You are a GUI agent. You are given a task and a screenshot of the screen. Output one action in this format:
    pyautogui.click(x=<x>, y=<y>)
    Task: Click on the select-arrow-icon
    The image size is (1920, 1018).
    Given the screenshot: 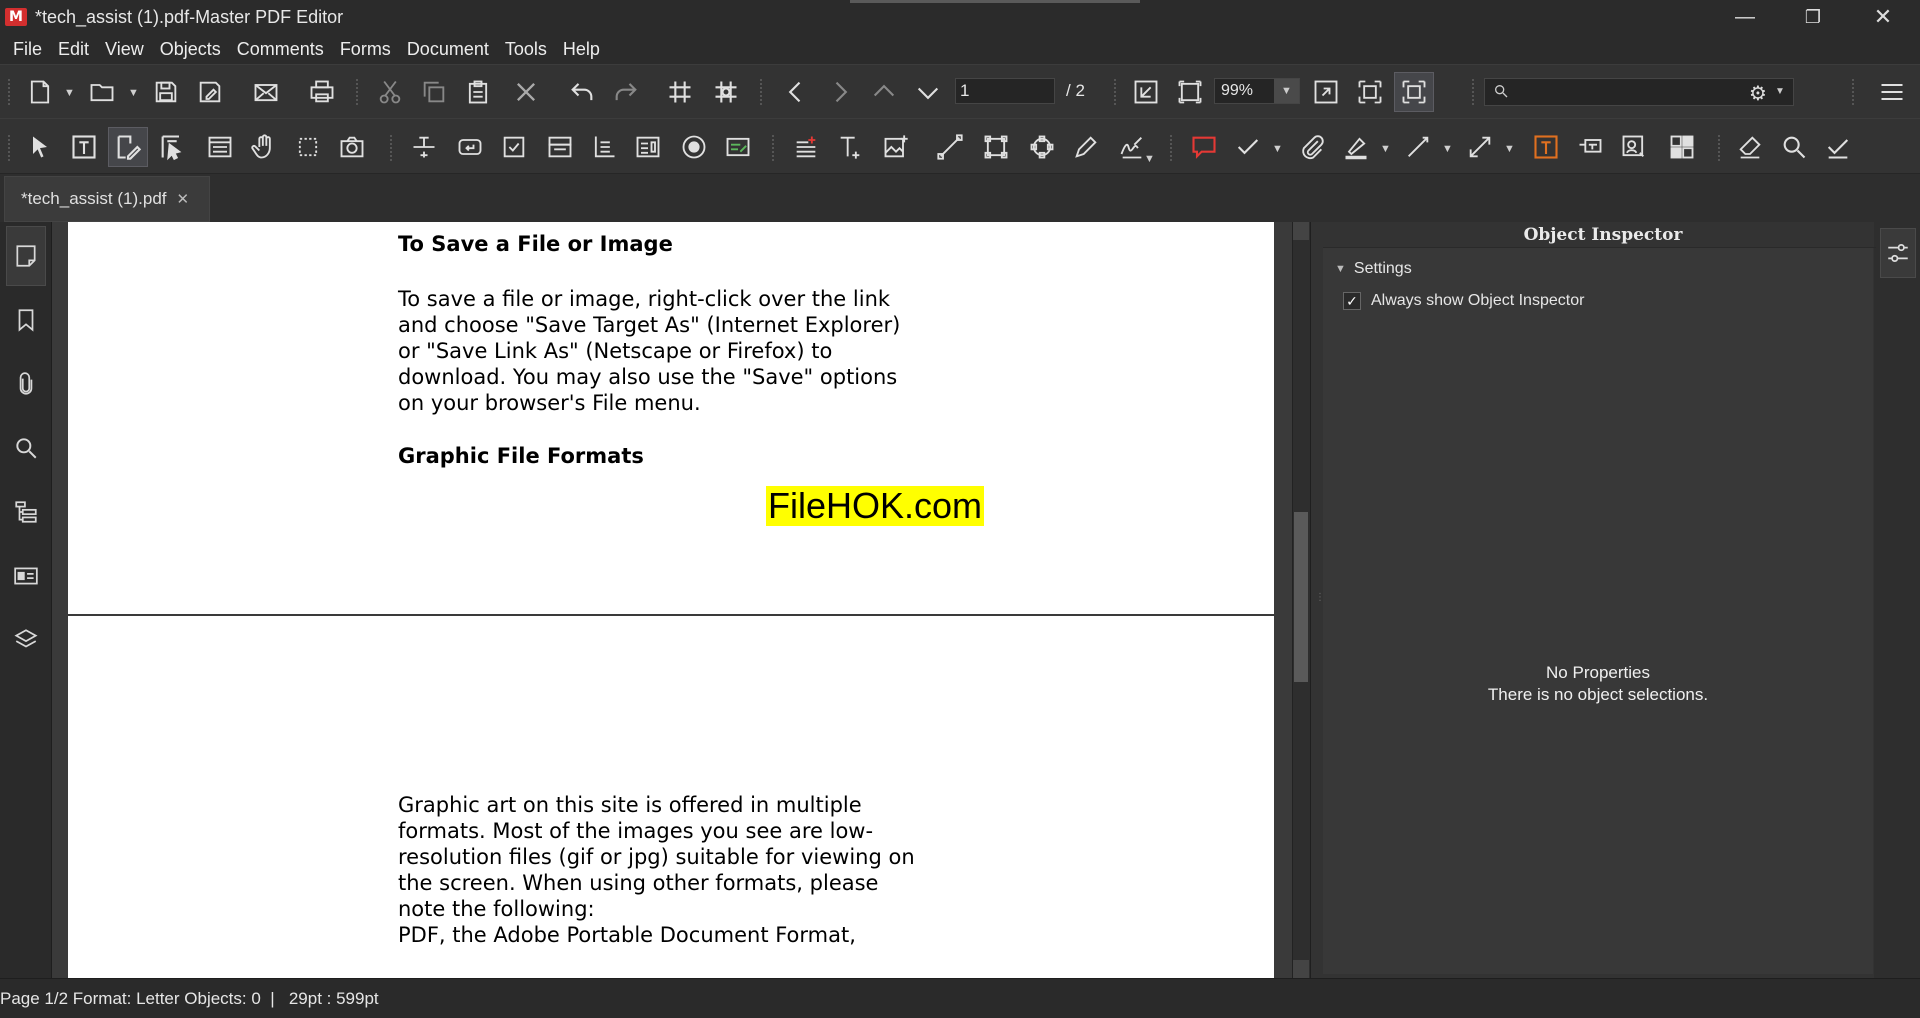 What is the action you would take?
    pyautogui.click(x=40, y=147)
    